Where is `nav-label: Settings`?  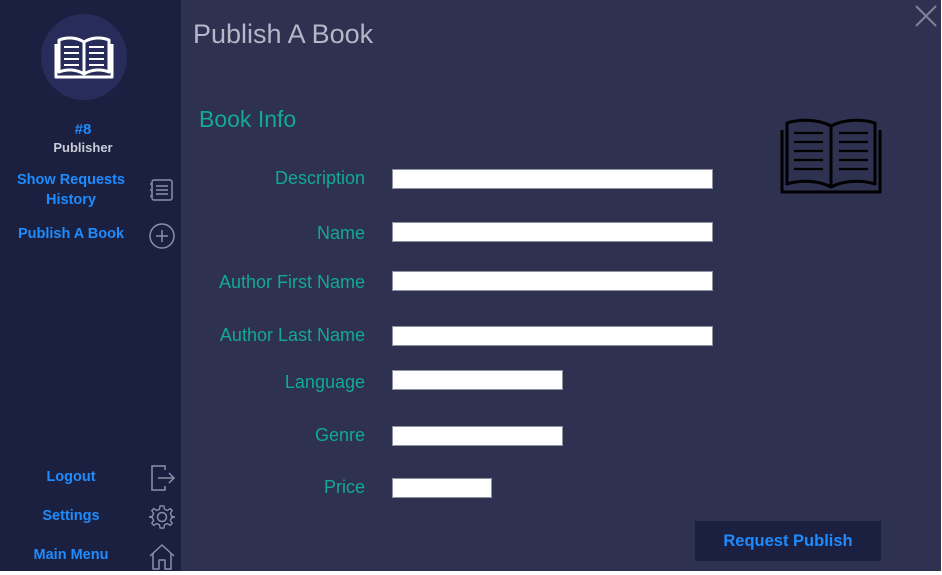 nav-label: Settings is located at coordinates (71, 516).